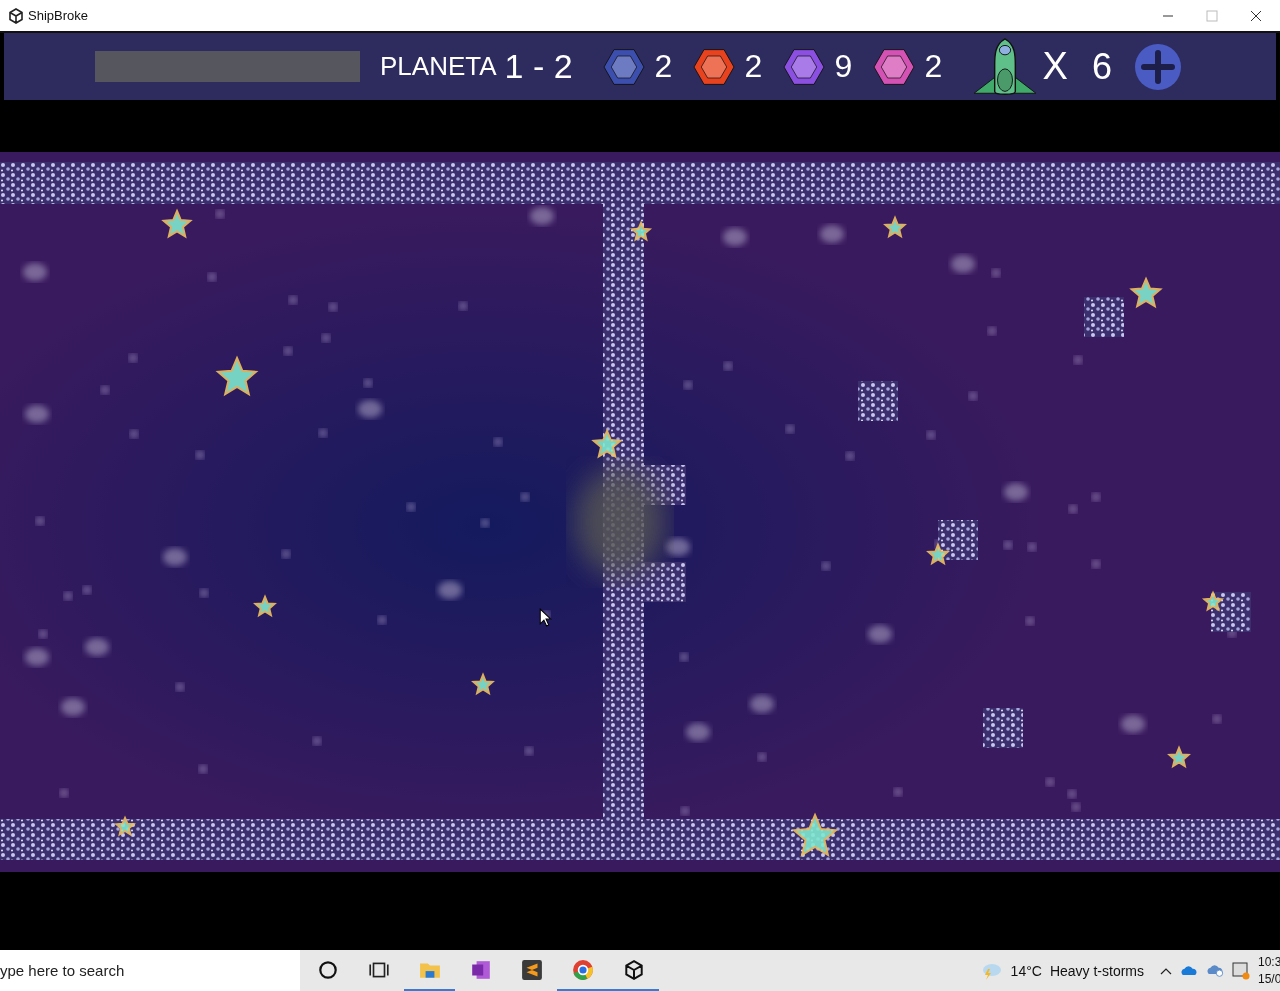 This screenshot has height=991, width=1280. What do you see at coordinates (1096, 970) in the screenshot?
I see `weather-condition: Heavy t-storms` at bounding box center [1096, 970].